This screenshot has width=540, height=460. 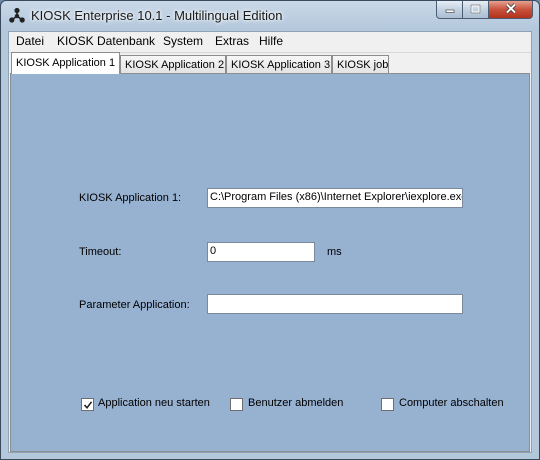 What do you see at coordinates (130, 198) in the screenshot?
I see `application-path-label: KIOSK Application 1:` at bounding box center [130, 198].